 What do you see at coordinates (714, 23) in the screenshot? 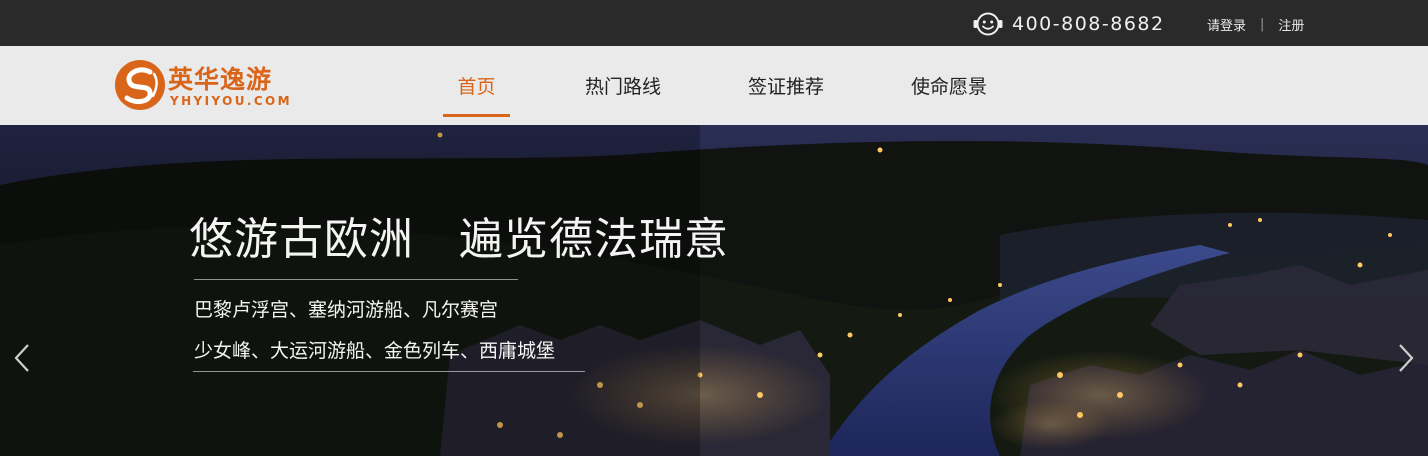
I see `top-bar: 400-808-8682 请登录 | 注册` at bounding box center [714, 23].